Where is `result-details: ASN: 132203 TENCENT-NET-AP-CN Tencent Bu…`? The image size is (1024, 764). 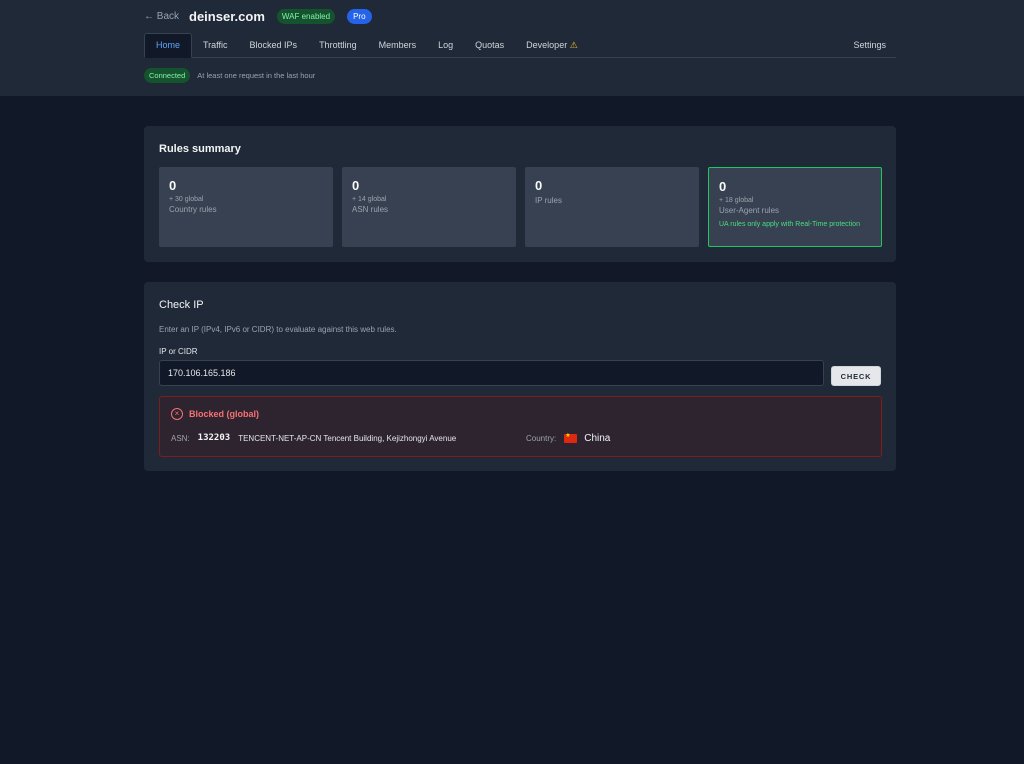
result-details: ASN: 132203 TENCENT-NET-AP-CN Tencent Bu… is located at coordinates (521, 438).